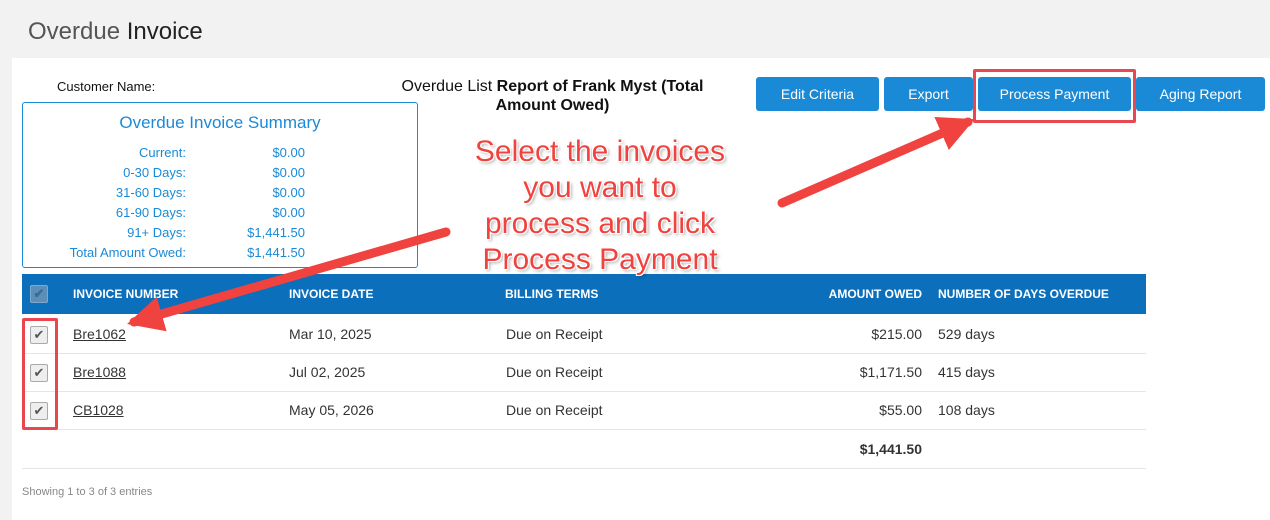 This screenshot has height=520, width=1270. I want to click on annotation-line: you want to, so click(600, 187).